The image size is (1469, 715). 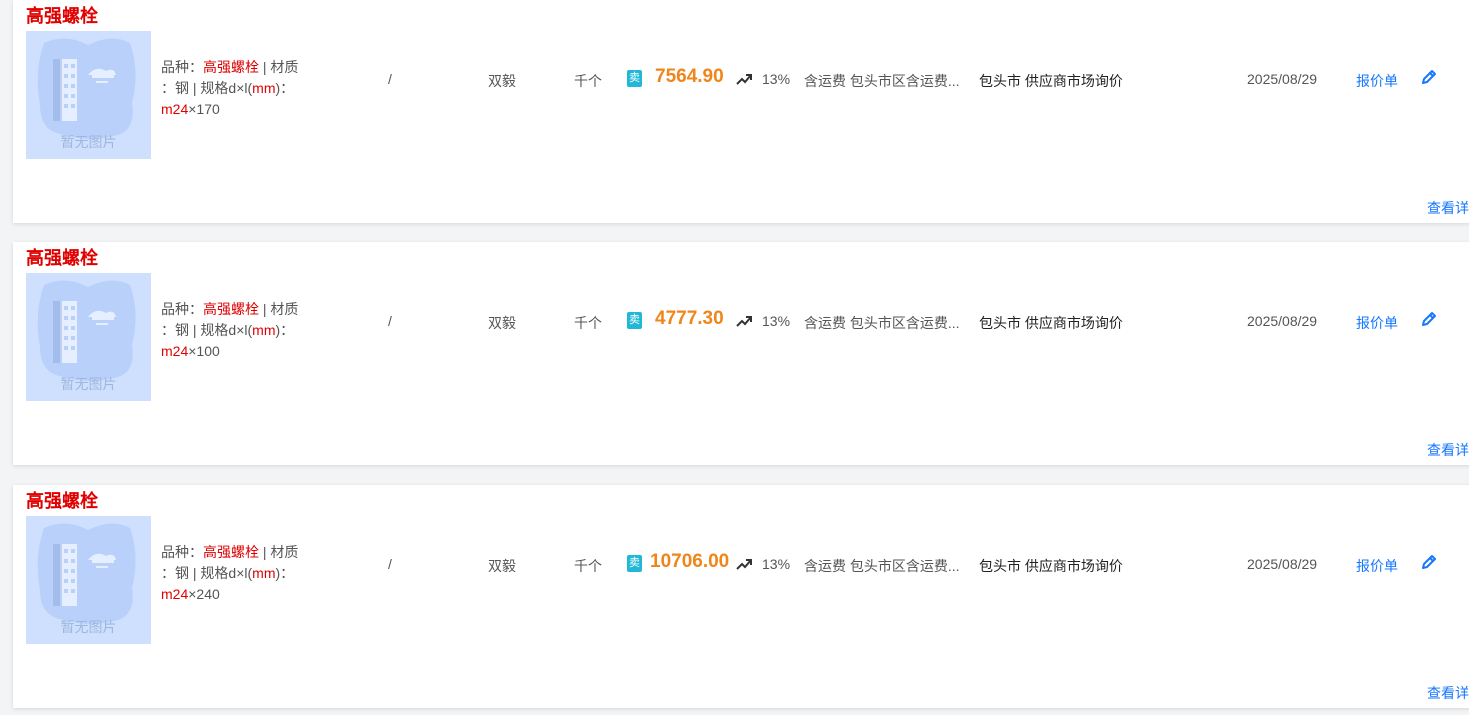 I want to click on product-spec: 品种：高强螺栓 | 材质 ：钢 | 规格d×l(mm)： m24×240, so click(x=241, y=573).